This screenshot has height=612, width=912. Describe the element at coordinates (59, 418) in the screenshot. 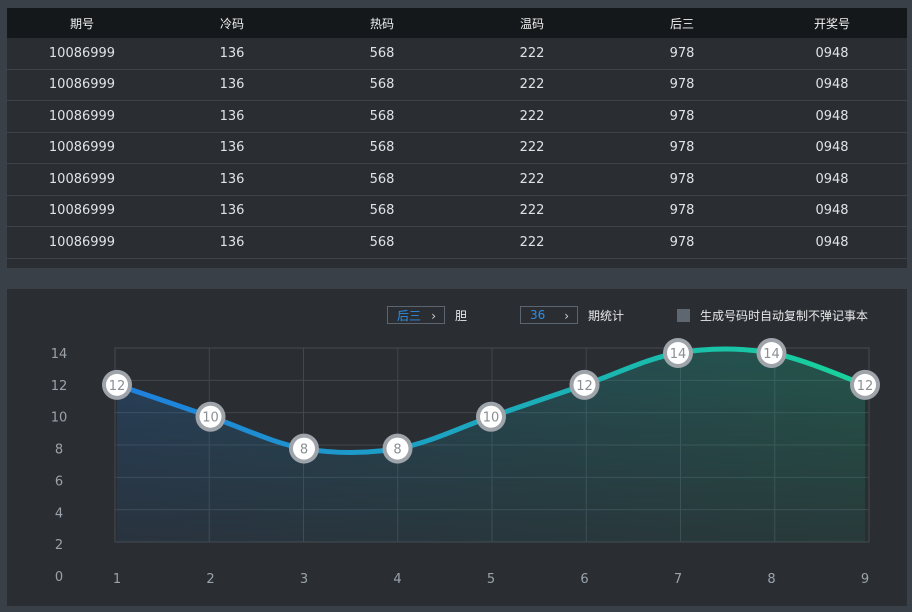

I see `y-tick-label: 10` at that location.